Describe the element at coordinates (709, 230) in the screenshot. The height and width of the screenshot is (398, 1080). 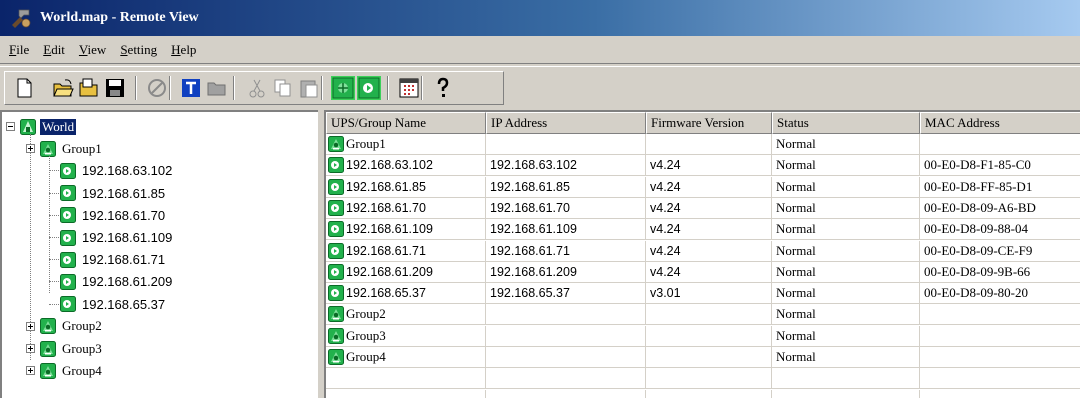
I see `table-cell: v4.24` at that location.